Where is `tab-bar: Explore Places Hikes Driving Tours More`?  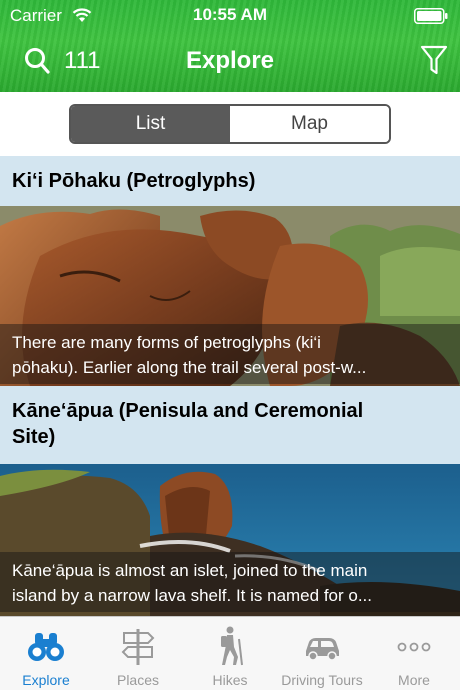
tab-bar: Explore Places Hikes Driving Tours More is located at coordinates (230, 653).